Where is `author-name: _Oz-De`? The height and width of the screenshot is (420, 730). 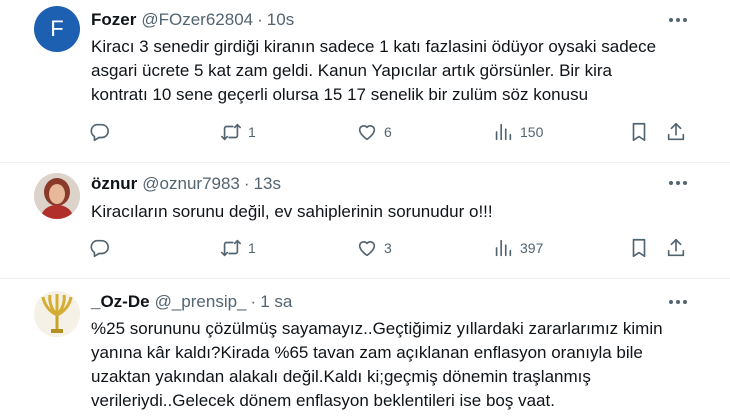
author-name: _Oz-De is located at coordinates (120, 302).